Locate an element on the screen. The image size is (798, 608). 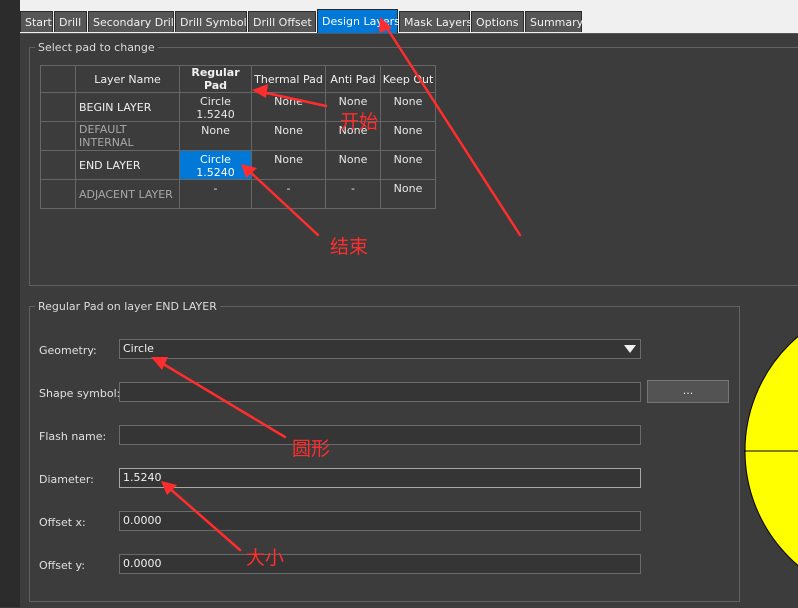
offset-y-label: Offset y: is located at coordinates (62, 565).